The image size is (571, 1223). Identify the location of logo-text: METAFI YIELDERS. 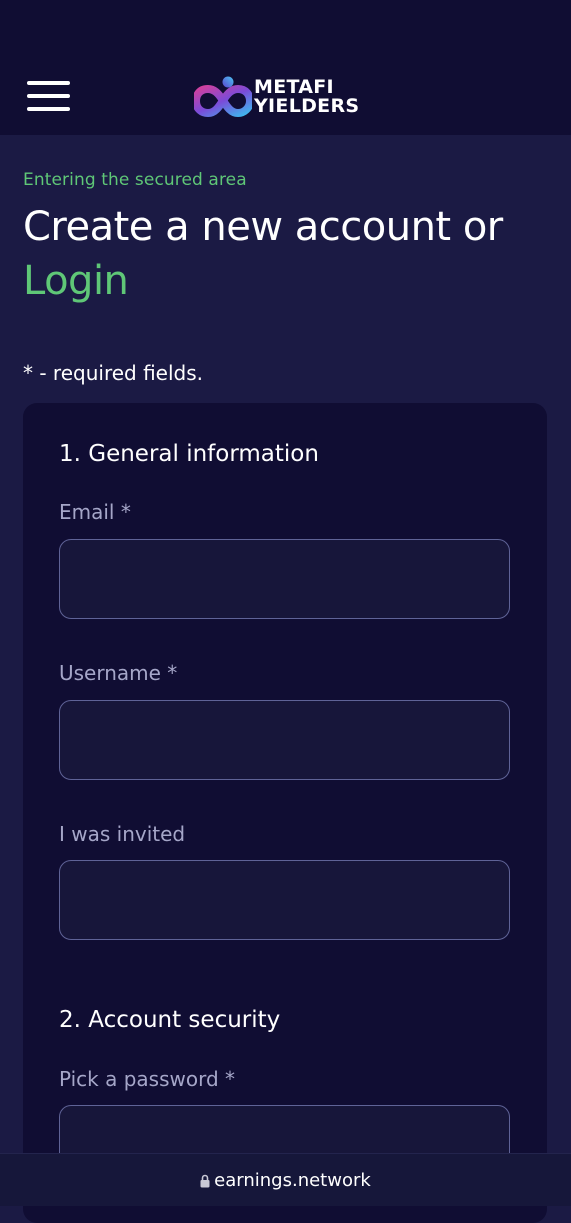
(306, 97).